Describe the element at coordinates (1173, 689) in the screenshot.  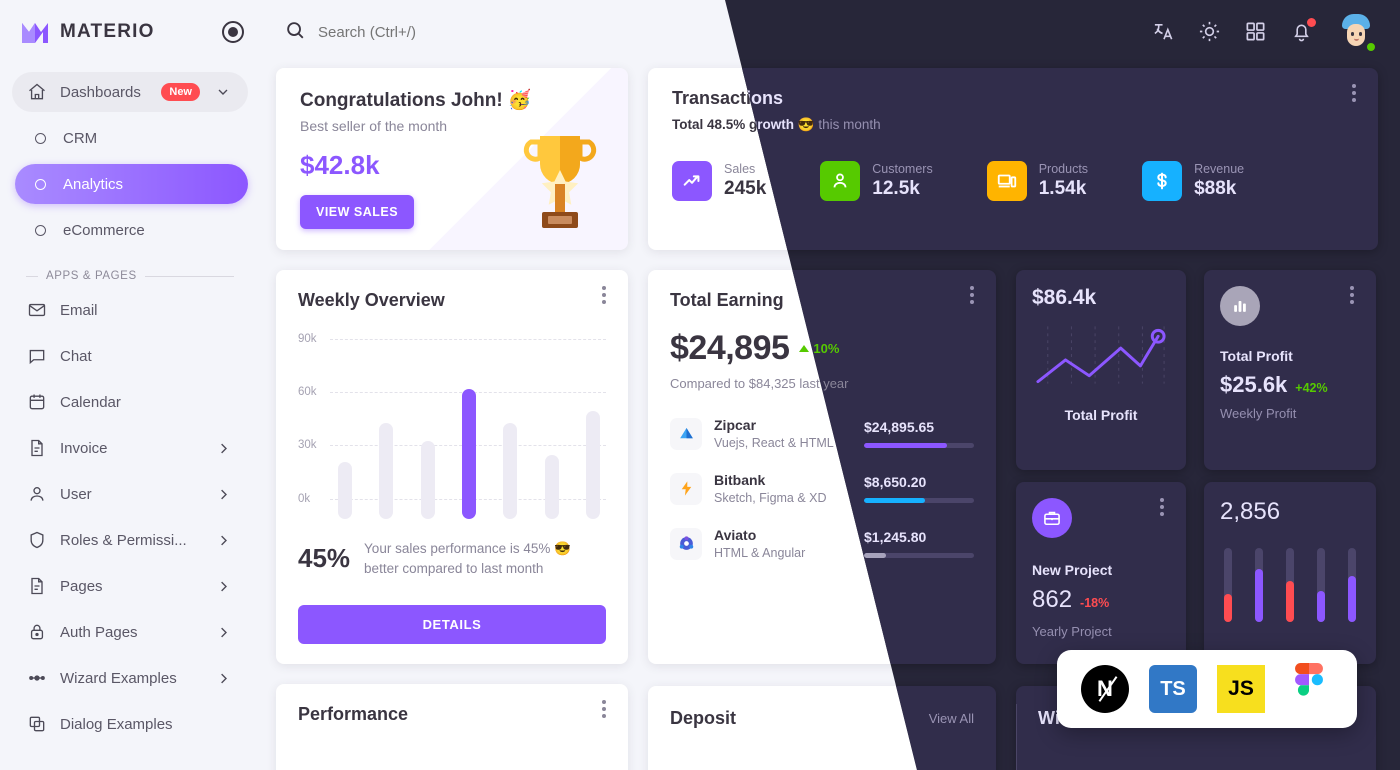
I see `typescript-logo: TS` at that location.